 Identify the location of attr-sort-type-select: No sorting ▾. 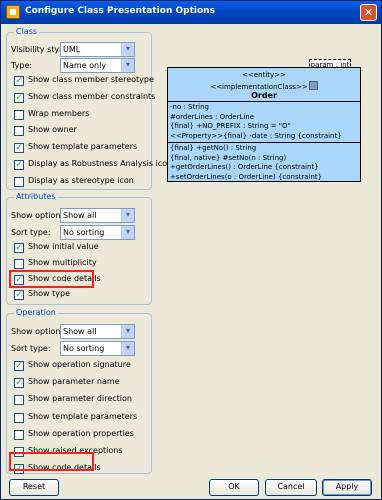
(97, 232).